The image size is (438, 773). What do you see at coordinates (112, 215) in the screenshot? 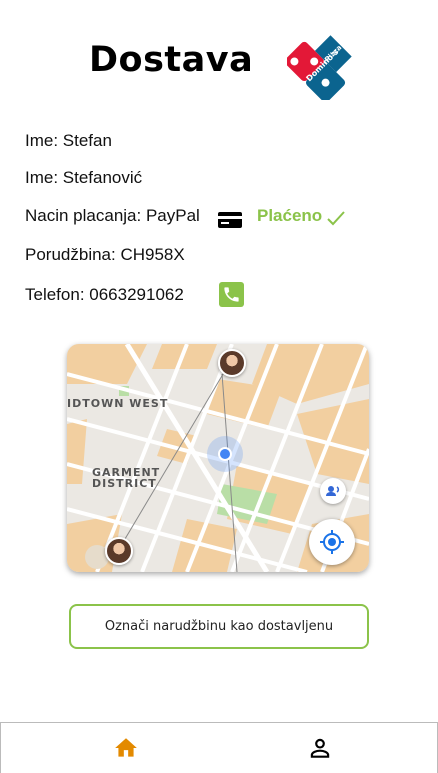
I see `payment-method: Nacin placanja: PayPal` at bounding box center [112, 215].